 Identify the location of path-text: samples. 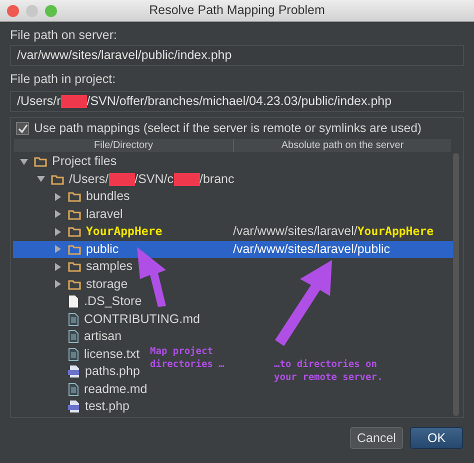
(109, 267).